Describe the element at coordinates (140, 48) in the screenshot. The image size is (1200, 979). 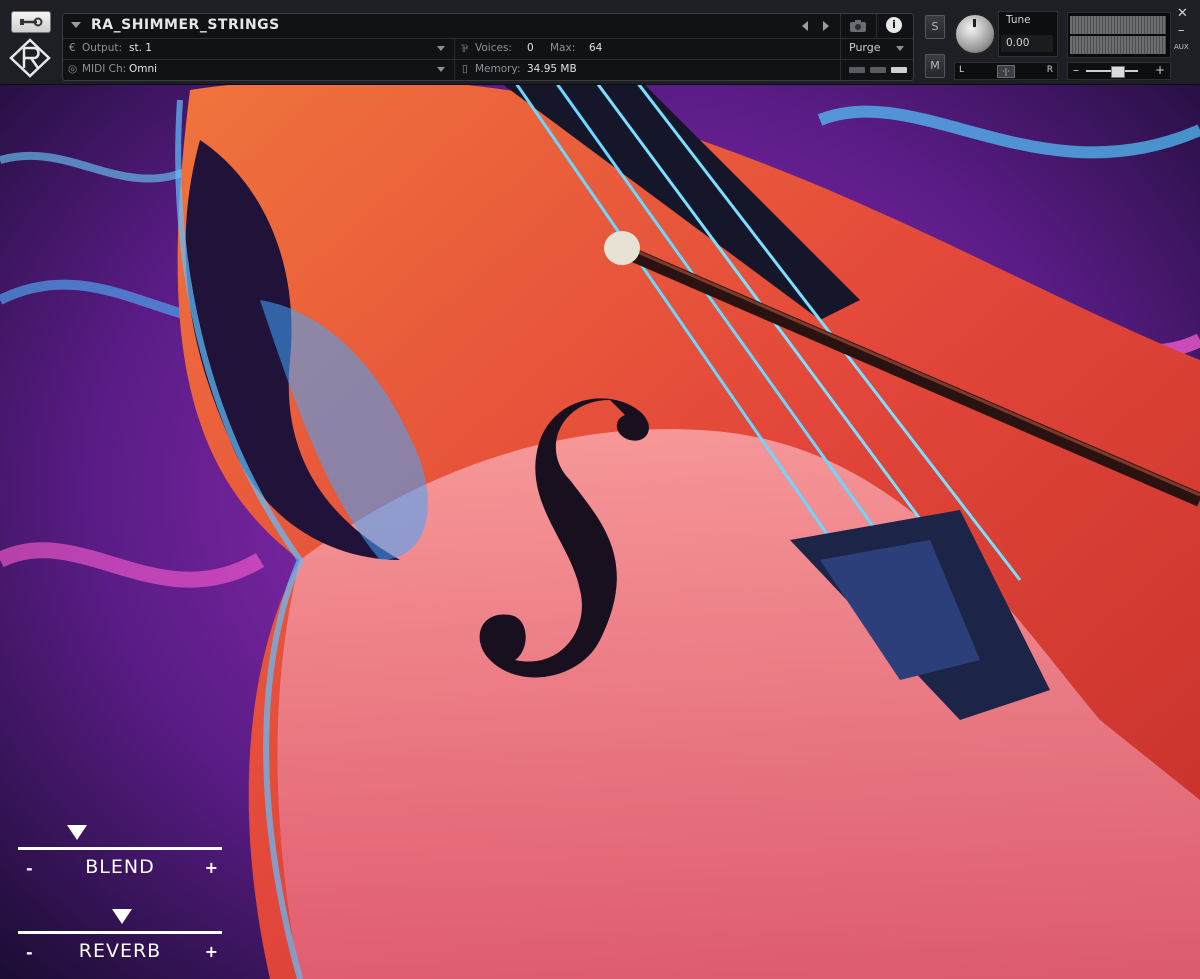
I see `output-value: st. 1` at that location.